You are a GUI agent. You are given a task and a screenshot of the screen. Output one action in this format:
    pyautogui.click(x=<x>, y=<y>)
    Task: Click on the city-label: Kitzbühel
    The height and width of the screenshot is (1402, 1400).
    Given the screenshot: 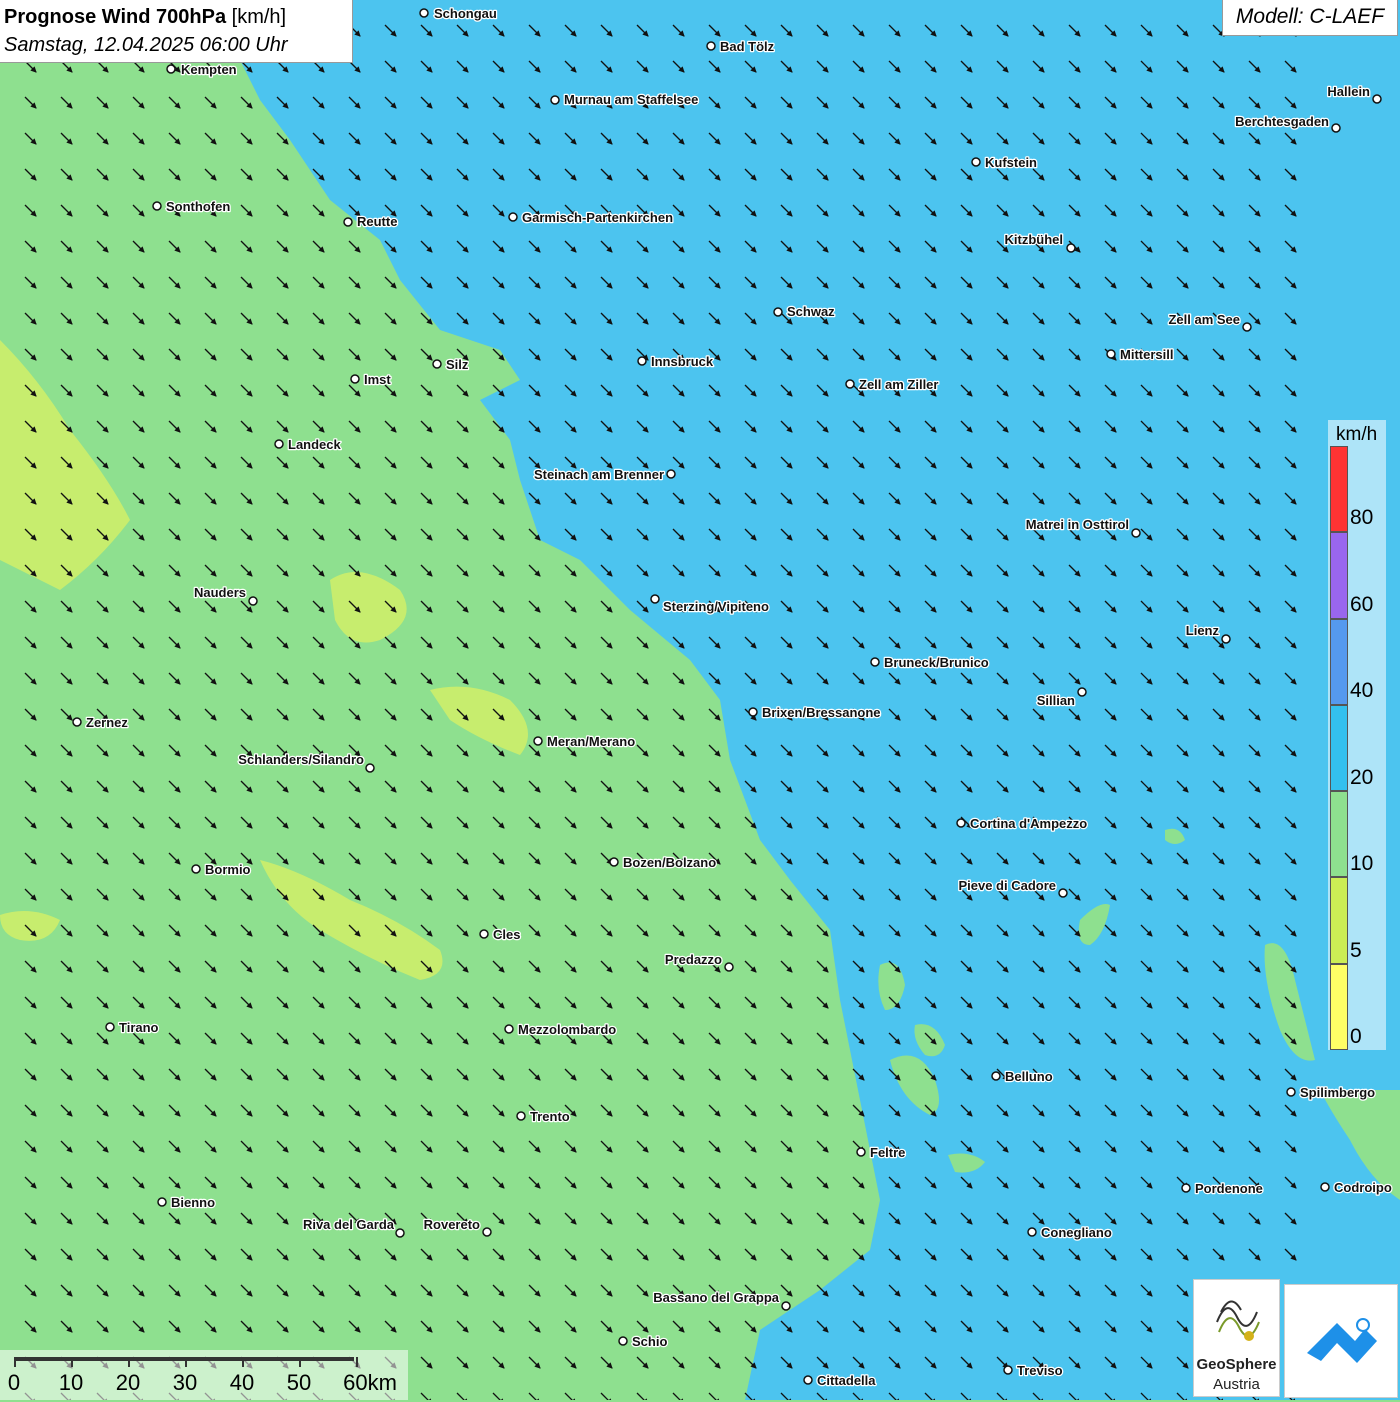 What is the action you would take?
    pyautogui.click(x=1034, y=239)
    